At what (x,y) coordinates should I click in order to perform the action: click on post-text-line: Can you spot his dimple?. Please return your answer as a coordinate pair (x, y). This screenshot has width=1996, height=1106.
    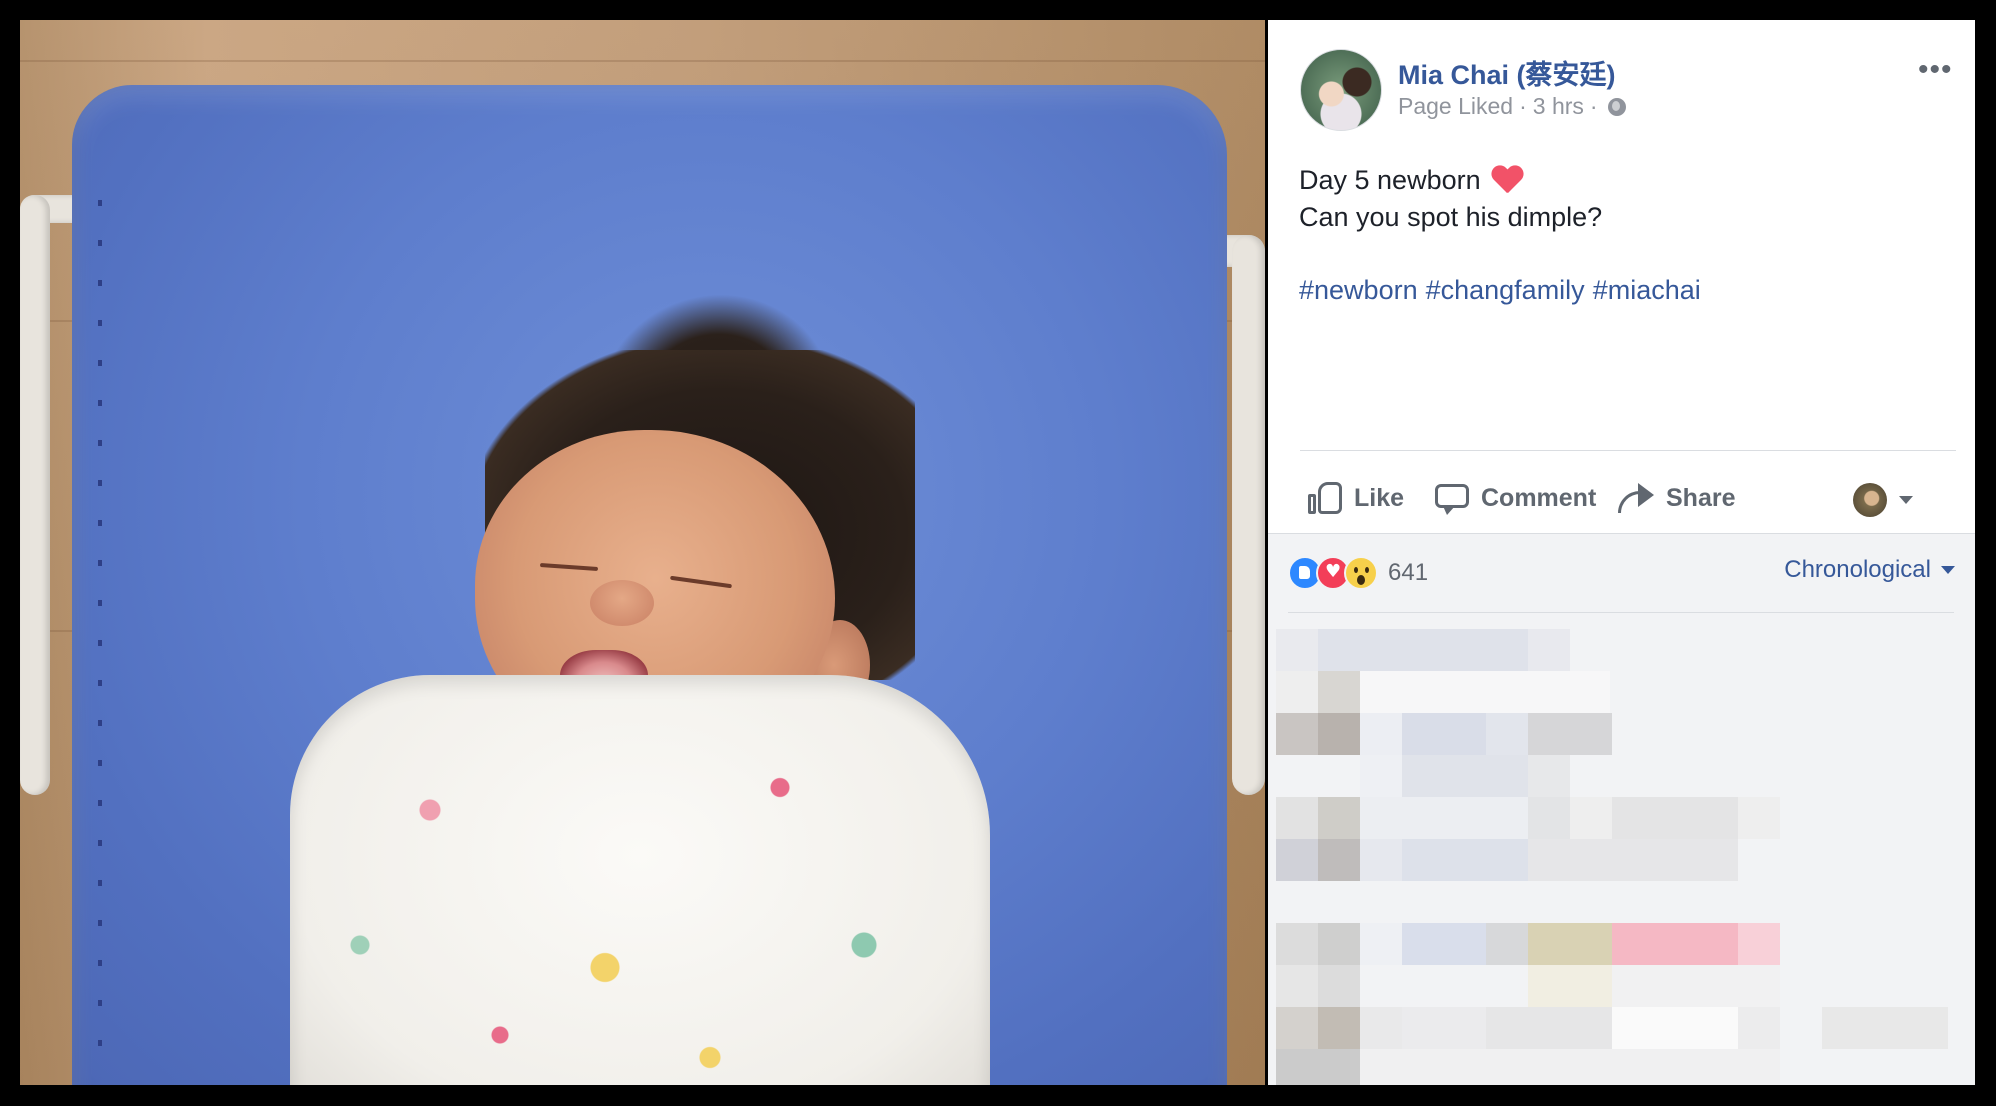
    Looking at the image, I should click on (1451, 217).